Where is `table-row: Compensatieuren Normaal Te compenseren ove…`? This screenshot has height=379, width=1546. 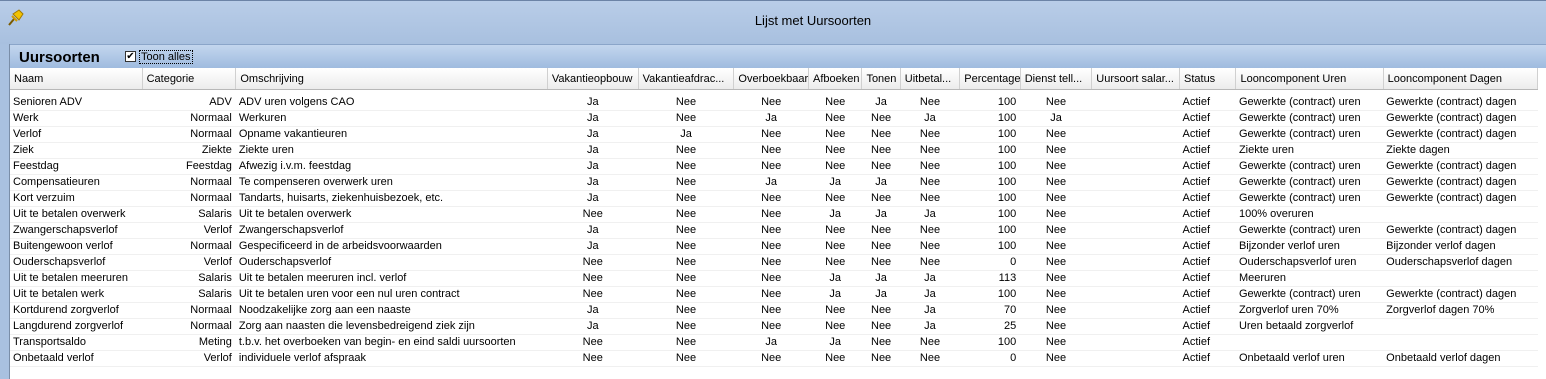
table-row: Compensatieuren Normaal Te compenseren ove… is located at coordinates (774, 182).